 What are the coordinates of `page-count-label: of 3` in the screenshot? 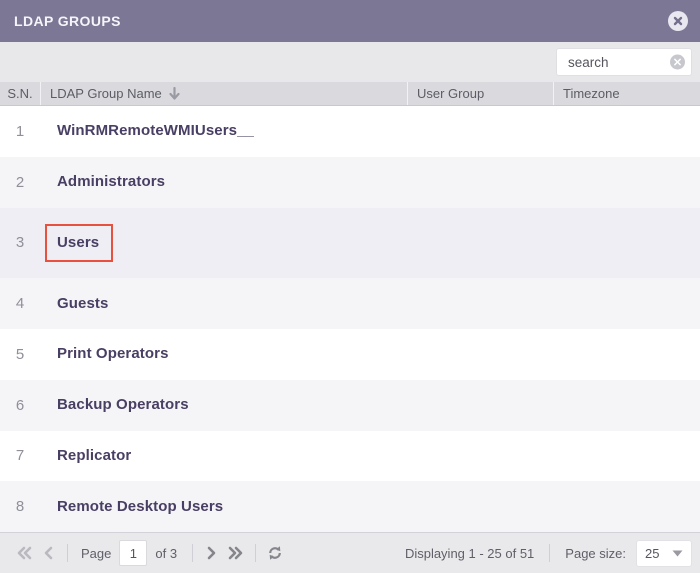 It's located at (166, 553).